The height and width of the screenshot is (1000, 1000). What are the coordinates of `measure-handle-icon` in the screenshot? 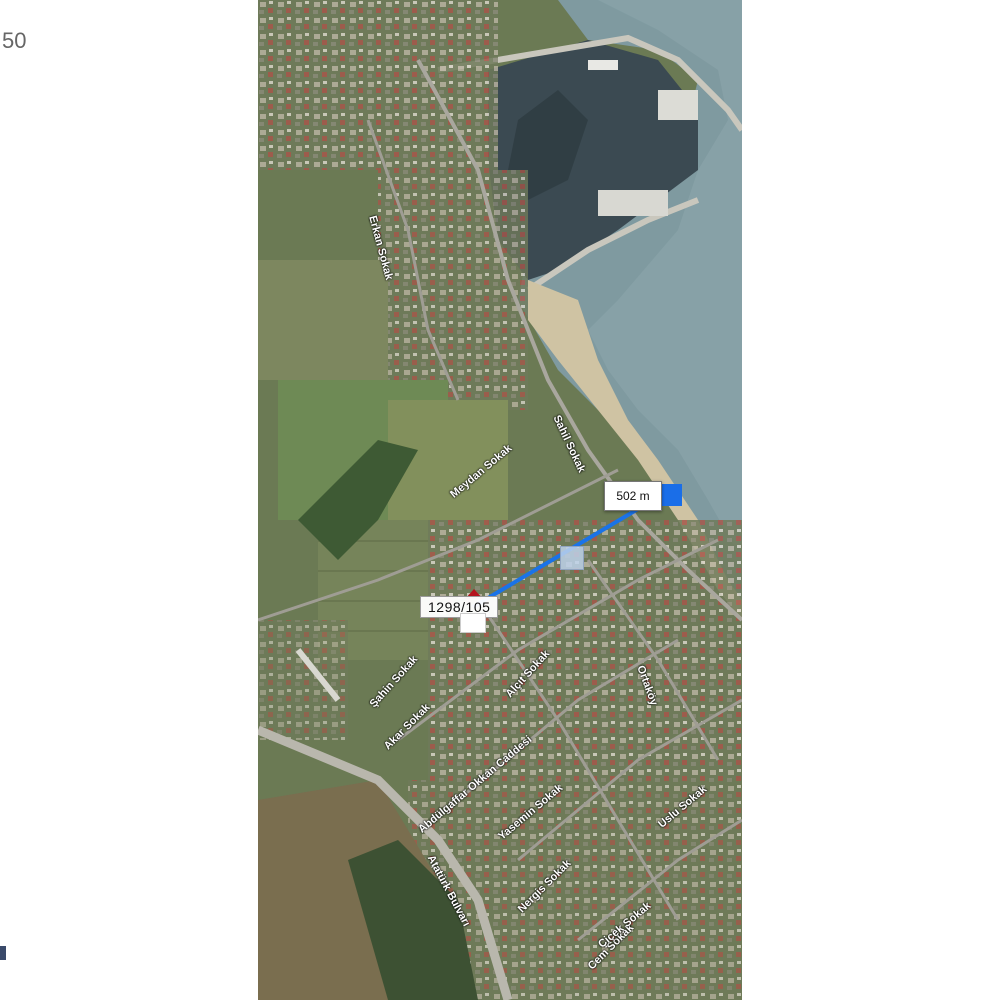 It's located at (572, 558).